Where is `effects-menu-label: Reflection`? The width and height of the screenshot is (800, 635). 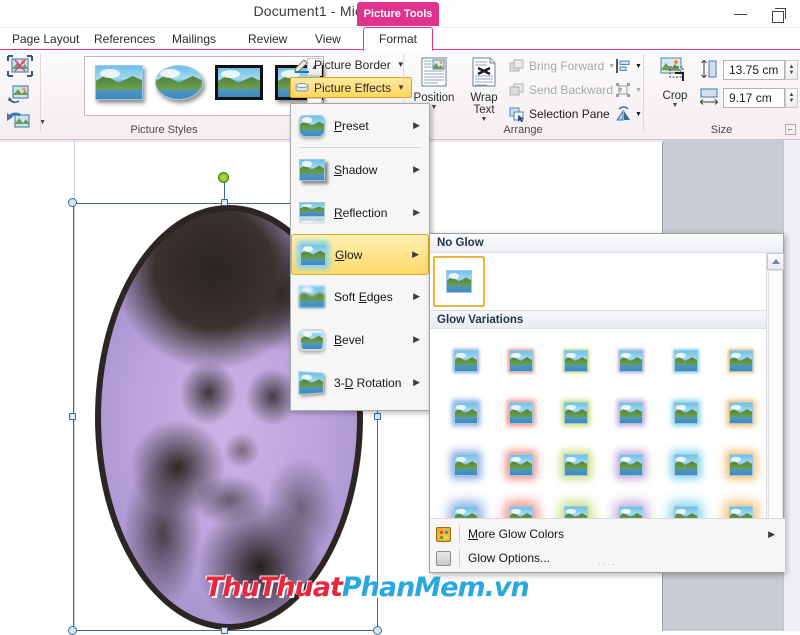 effects-menu-label: Reflection is located at coordinates (361, 212).